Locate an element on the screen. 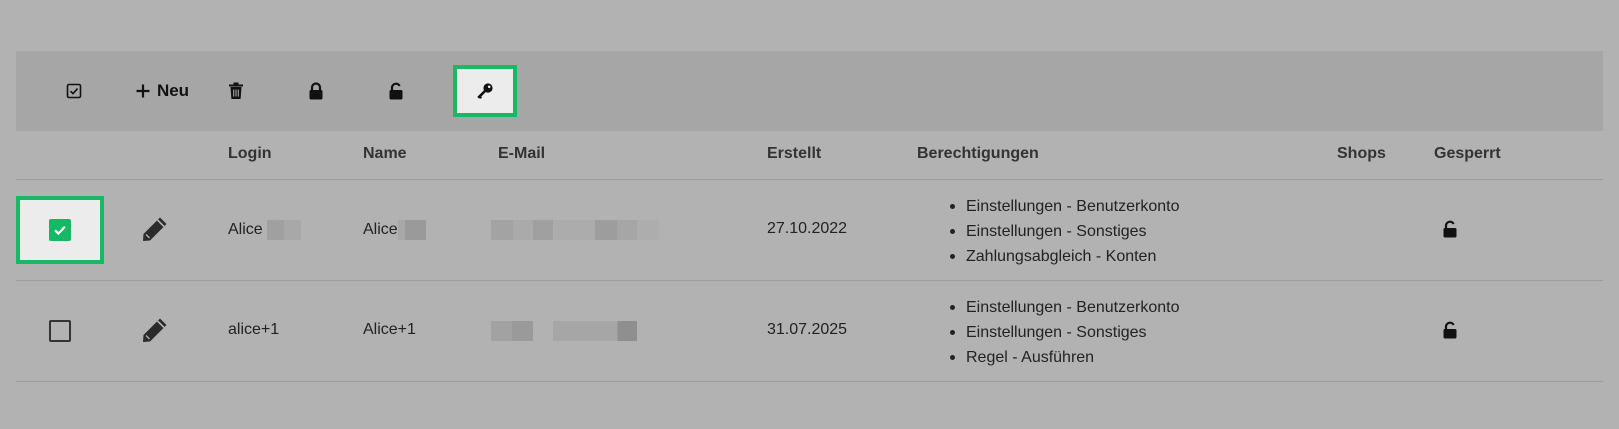 This screenshot has width=1619, height=429. reset-password-button is located at coordinates (485, 91).